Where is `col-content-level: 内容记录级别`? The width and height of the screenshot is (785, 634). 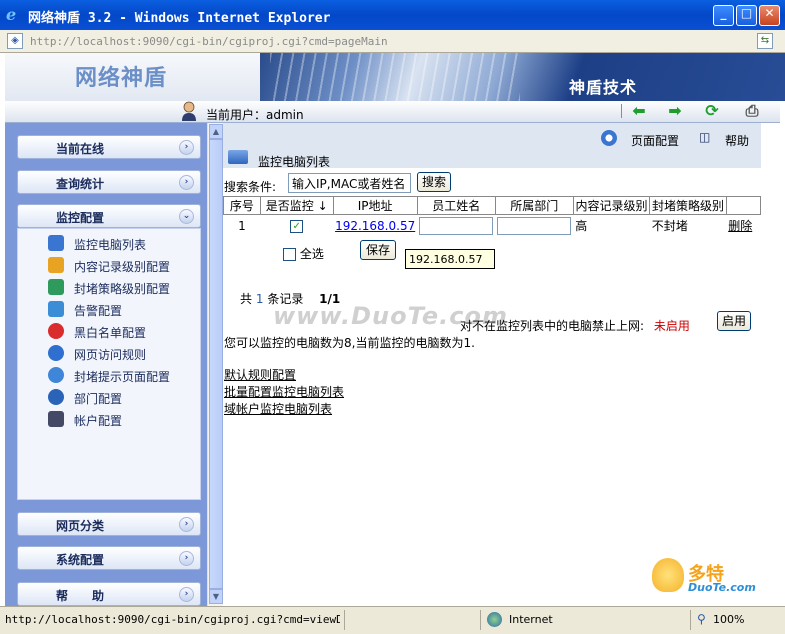
col-content-level: 内容记录级别 is located at coordinates (611, 205).